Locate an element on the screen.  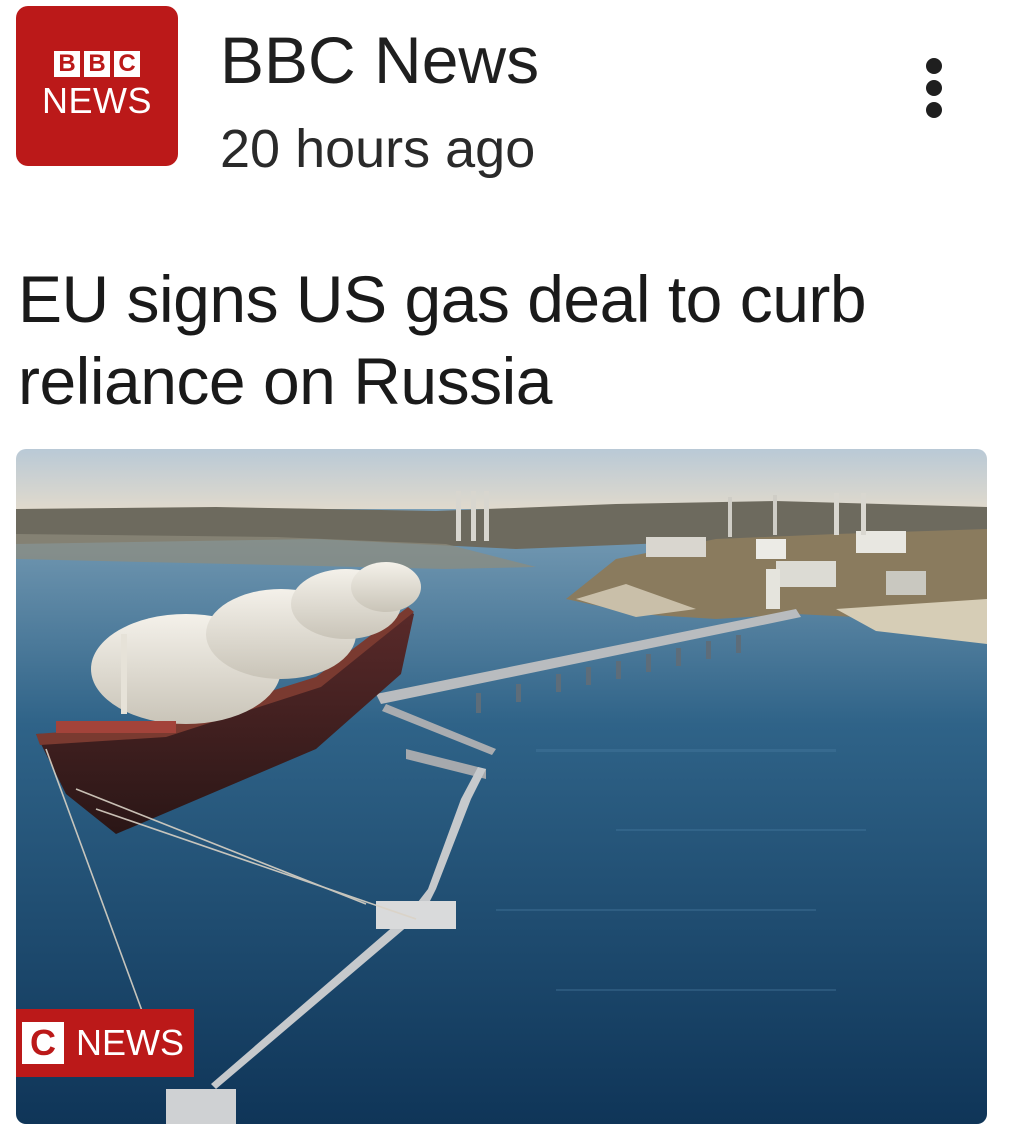
logo-letter-blocks: B B C is located at coordinates (97, 64).